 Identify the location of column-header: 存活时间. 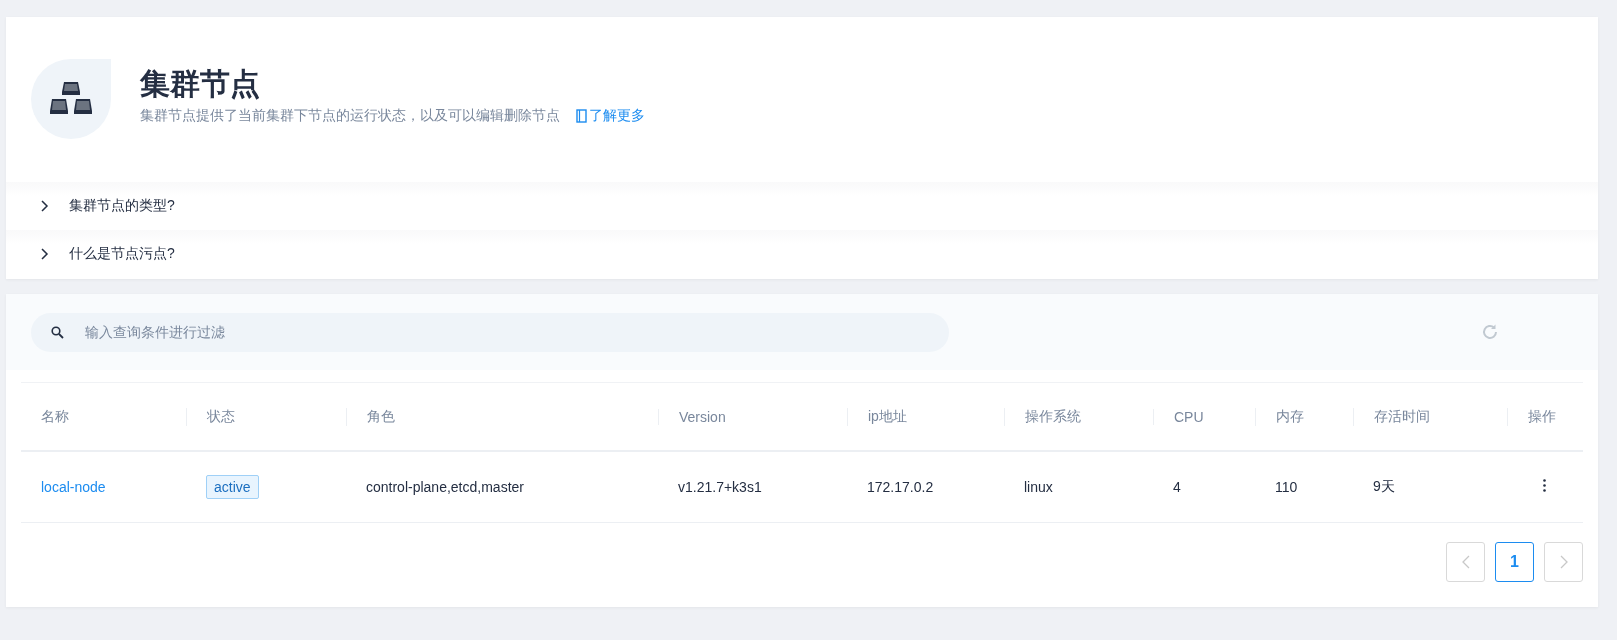
(1402, 415).